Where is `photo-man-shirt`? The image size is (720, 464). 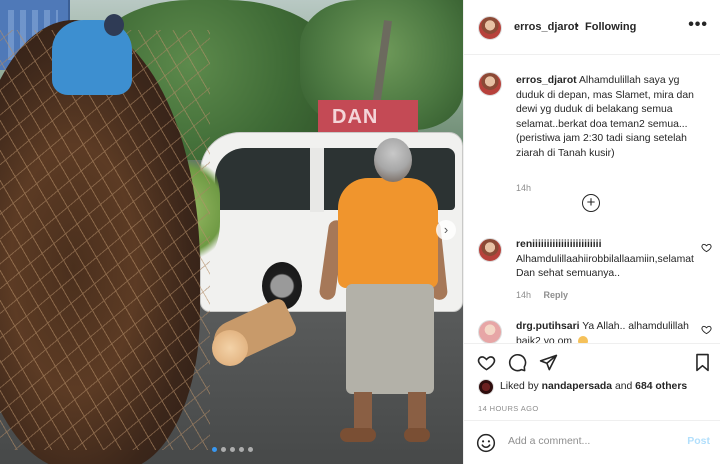 photo-man-shirt is located at coordinates (388, 233).